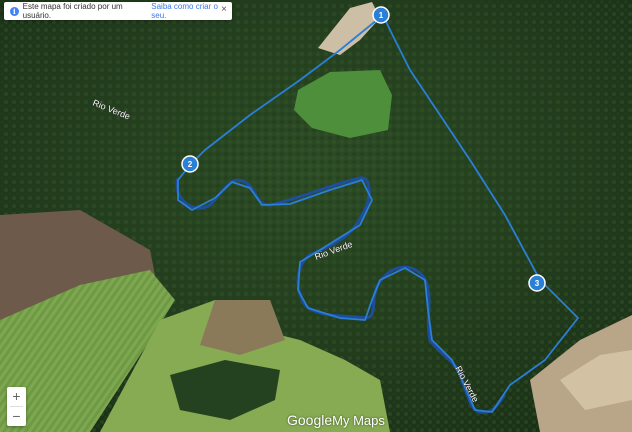 The height and width of the screenshot is (432, 632). I want to click on zoom-control: + −, so click(16, 406).